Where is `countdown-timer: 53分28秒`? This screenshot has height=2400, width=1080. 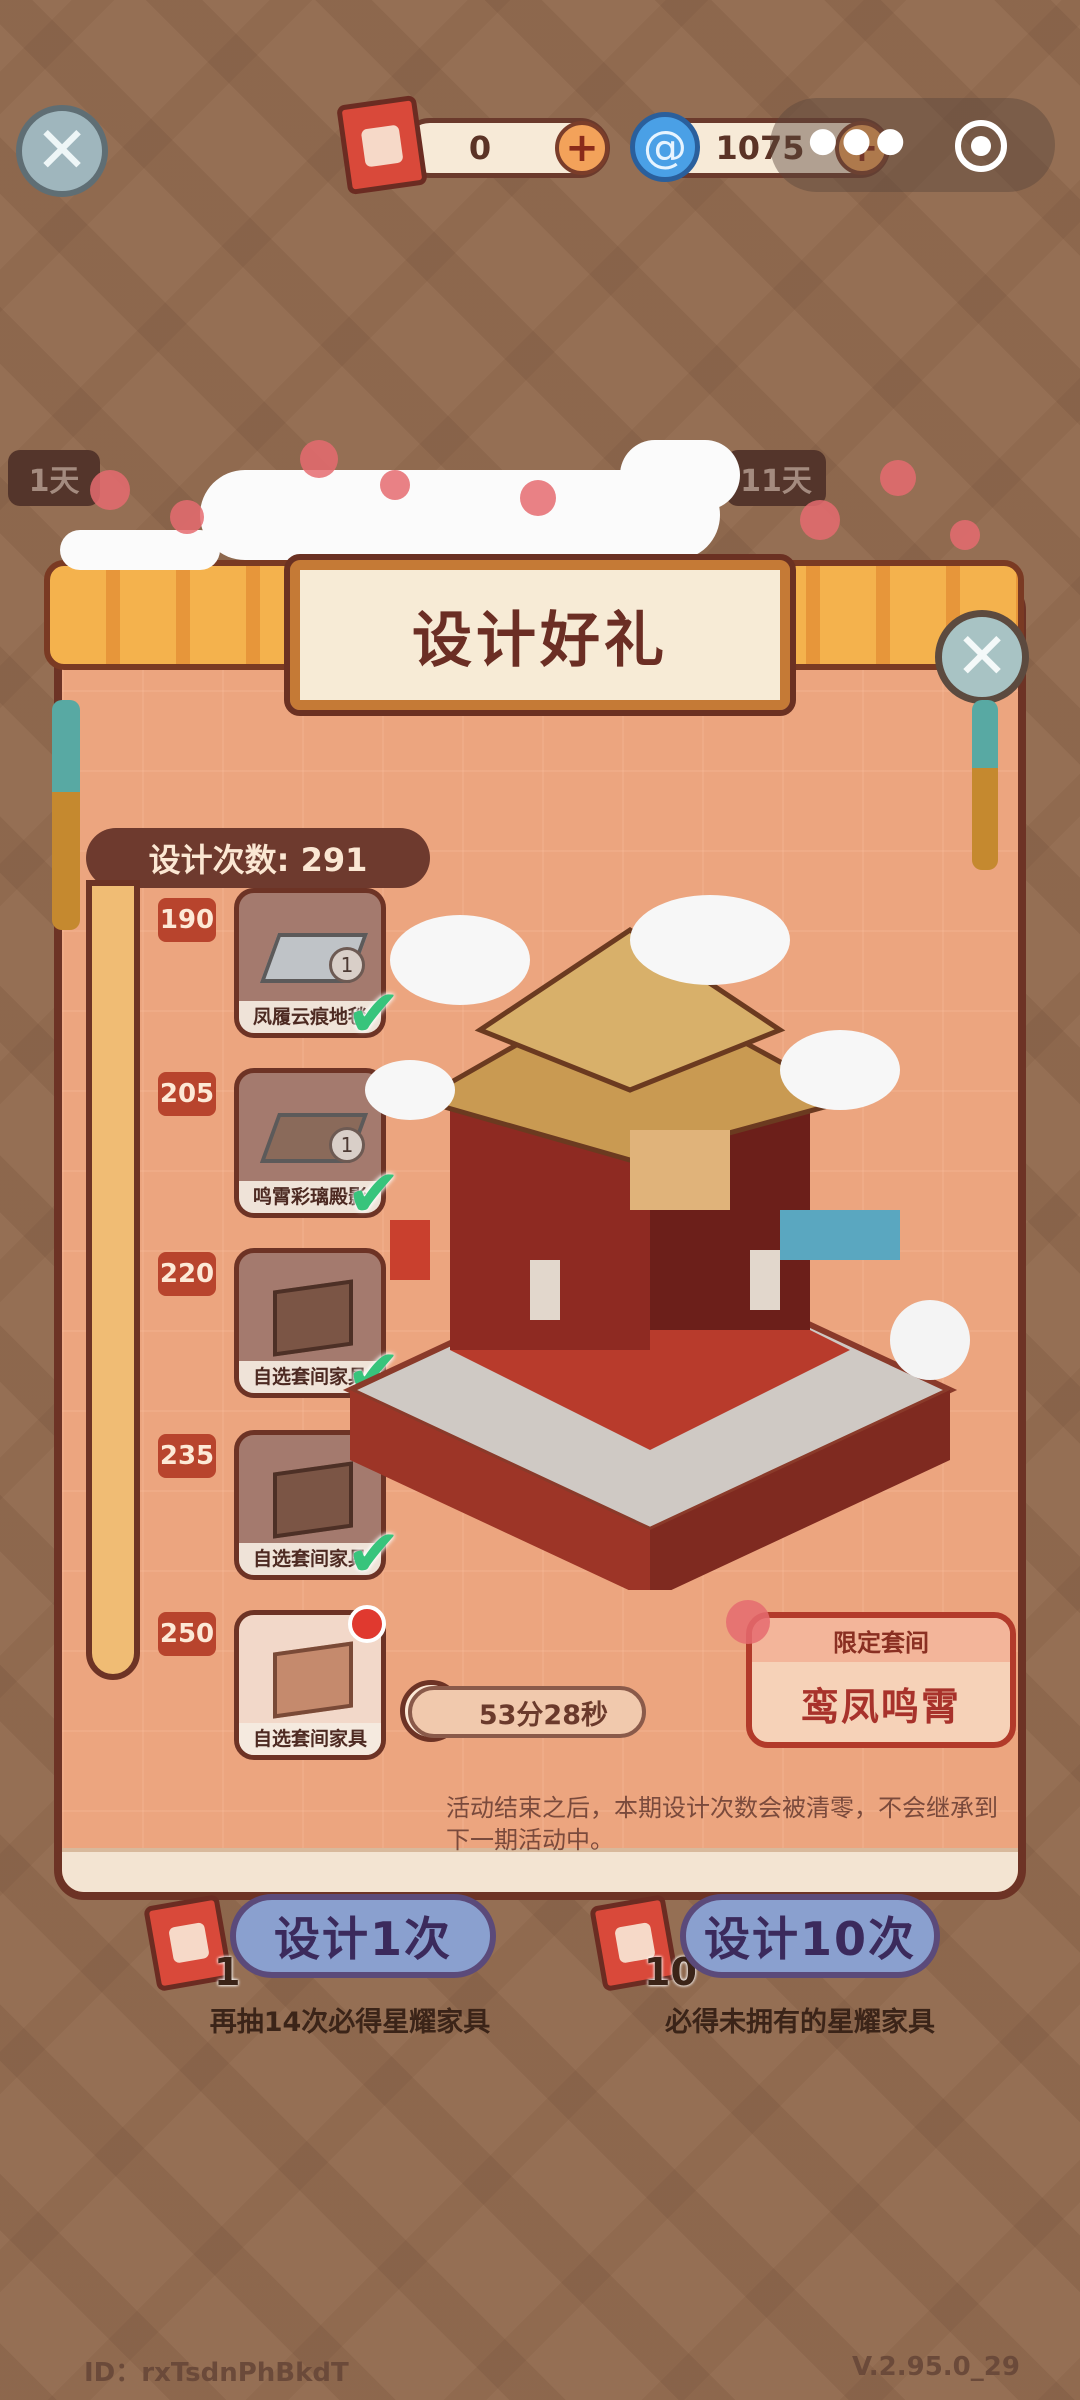
countdown-timer: 53分28秒 is located at coordinates (527, 1712).